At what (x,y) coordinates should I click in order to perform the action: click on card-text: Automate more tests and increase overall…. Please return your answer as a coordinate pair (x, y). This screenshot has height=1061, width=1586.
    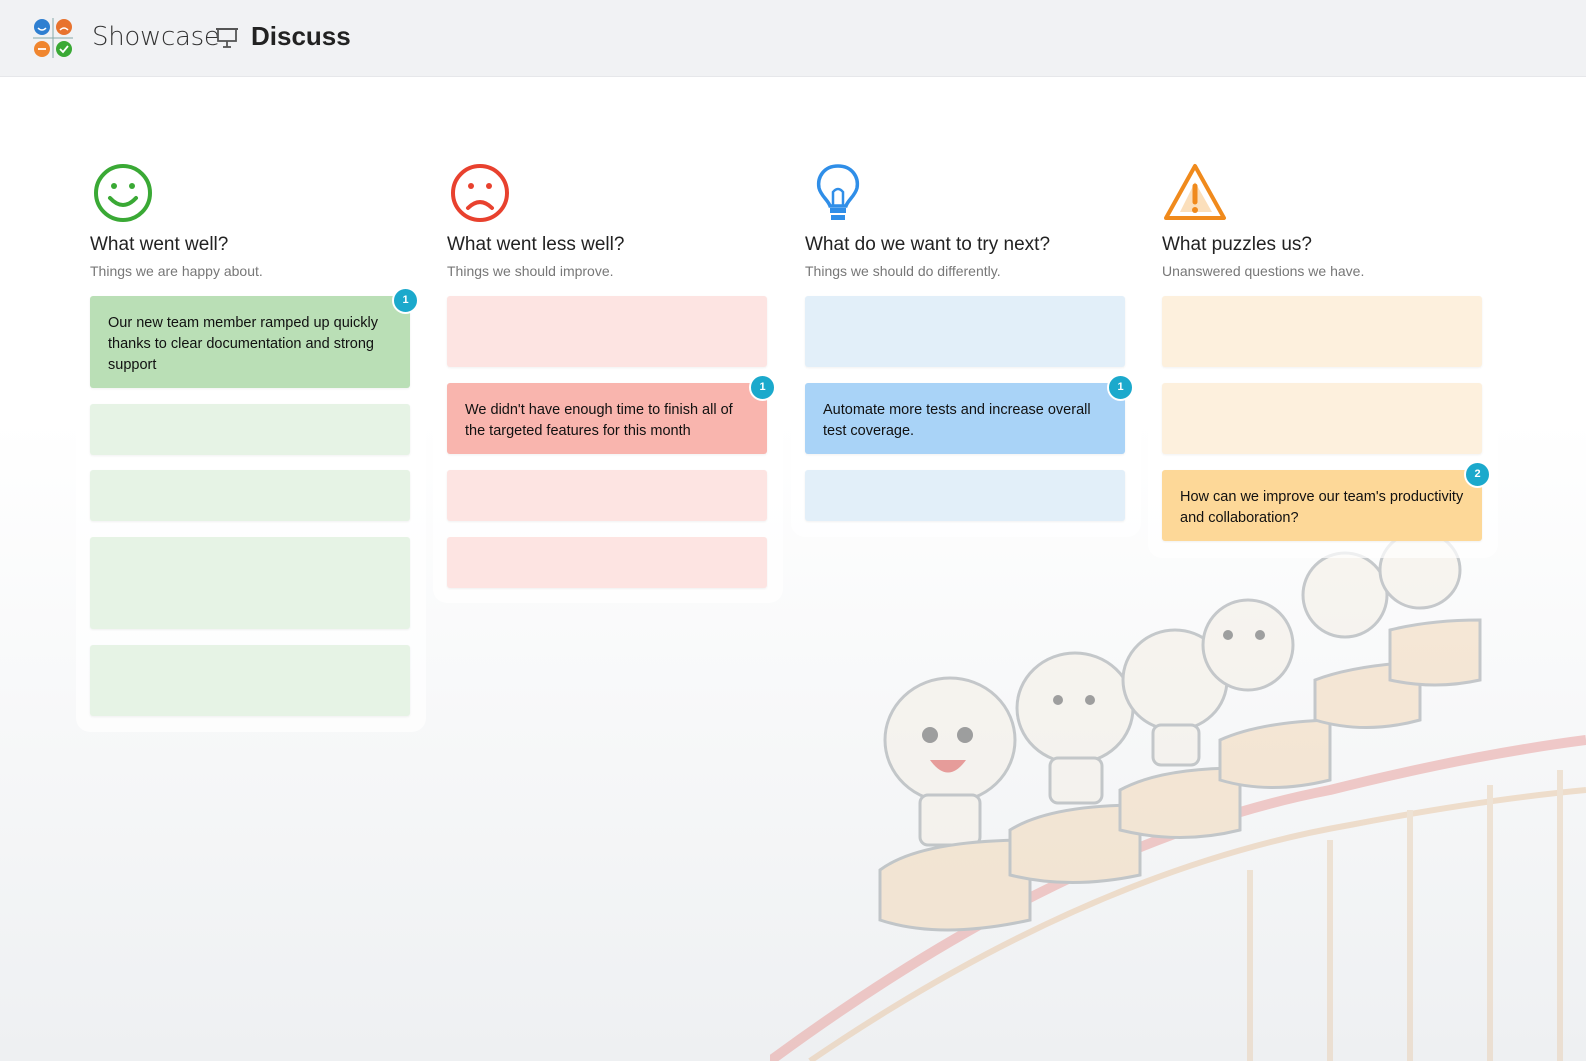
    Looking at the image, I should click on (957, 420).